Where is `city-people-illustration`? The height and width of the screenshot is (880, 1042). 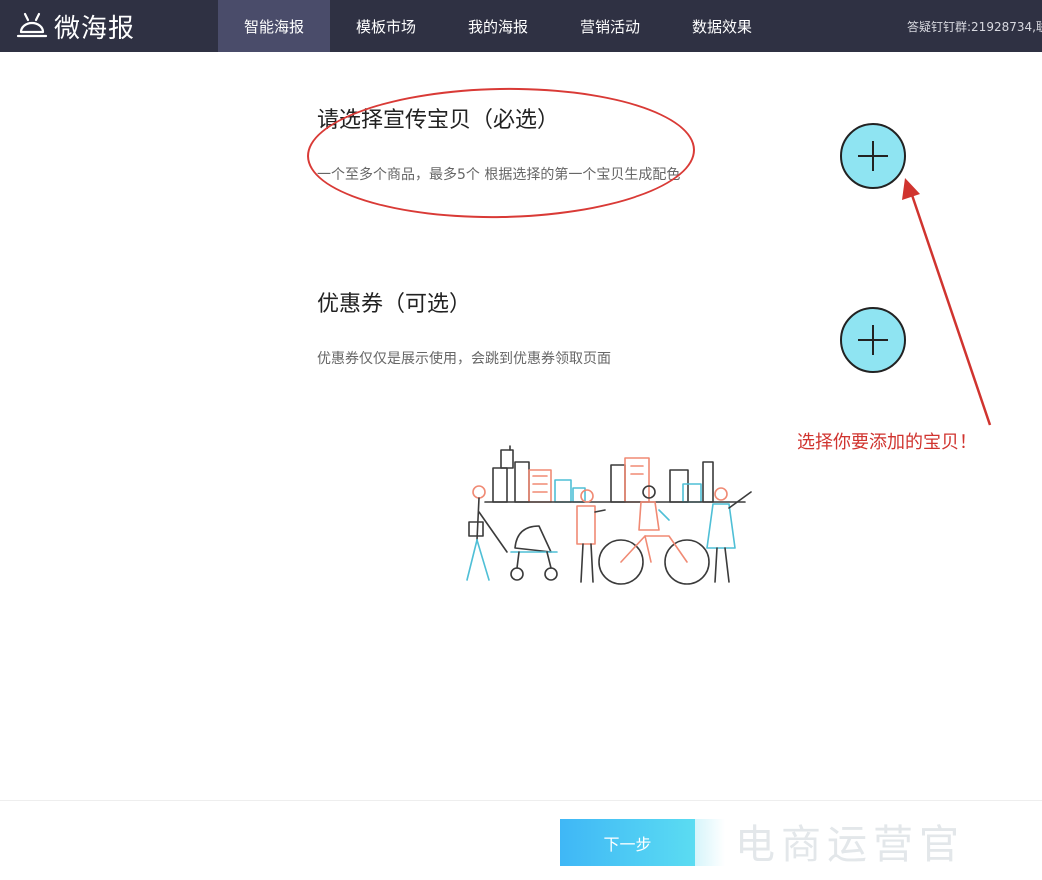 city-people-illustration is located at coordinates (609, 515).